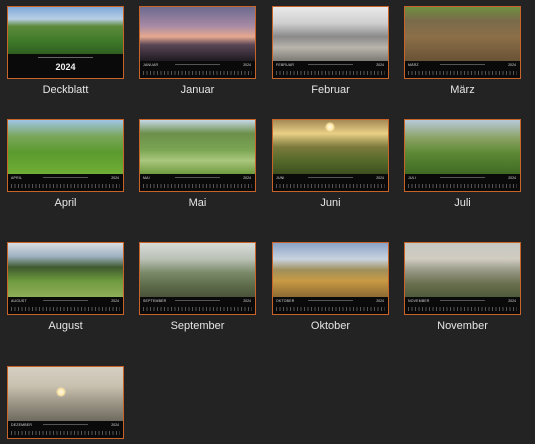  I want to click on page-thumbnail-juni: JUNI 2024 Juni, so click(330, 164).